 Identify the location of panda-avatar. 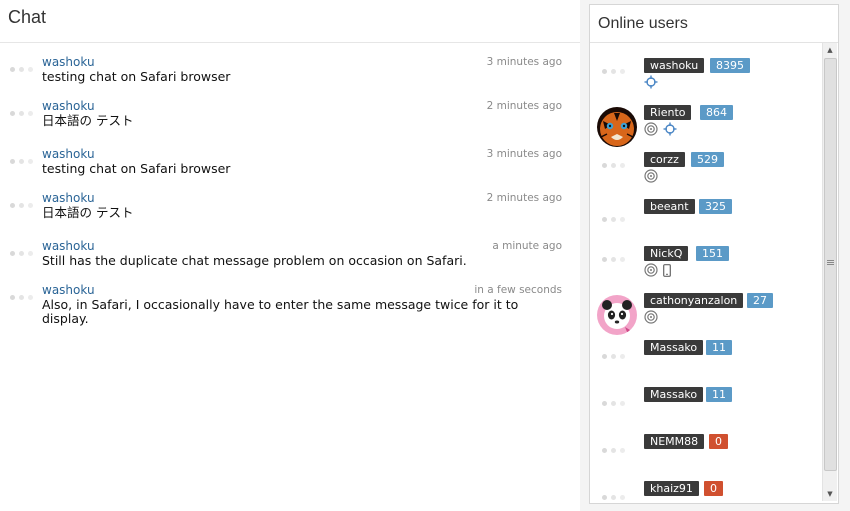
(617, 315).